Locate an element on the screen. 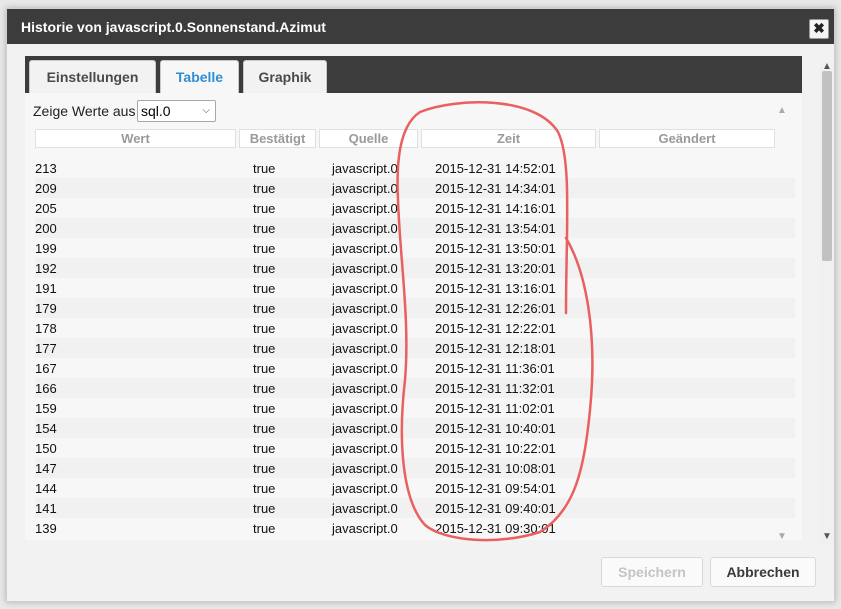 This screenshot has height=609, width=841. scroll-up-icon: ▲ is located at coordinates (782, 110).